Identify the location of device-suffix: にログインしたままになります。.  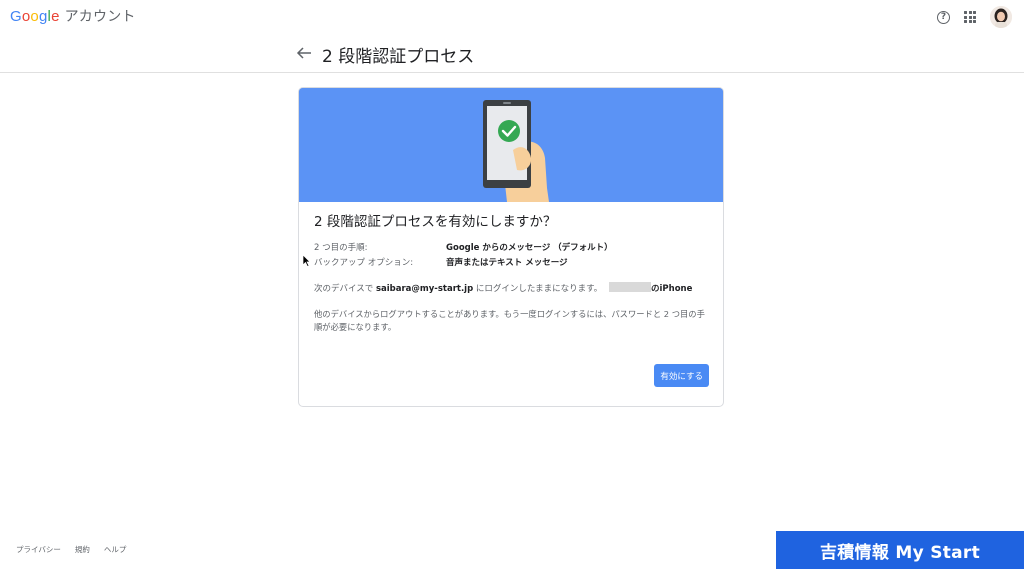
(539, 289).